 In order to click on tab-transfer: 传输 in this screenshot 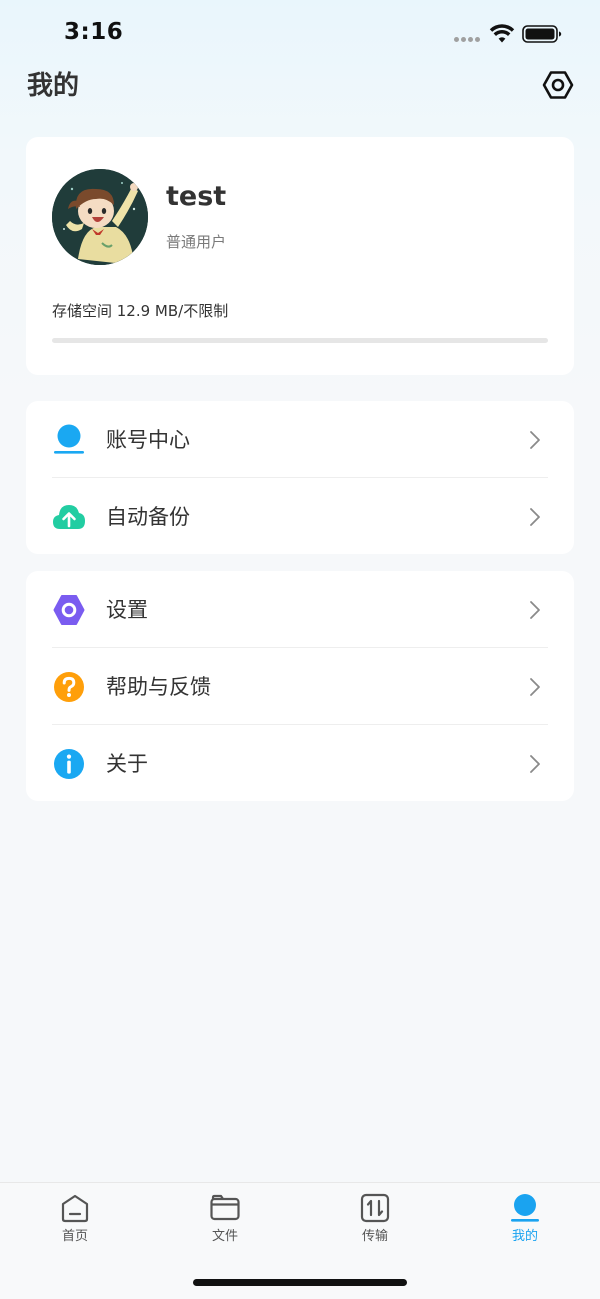, I will do `click(375, 1218)`.